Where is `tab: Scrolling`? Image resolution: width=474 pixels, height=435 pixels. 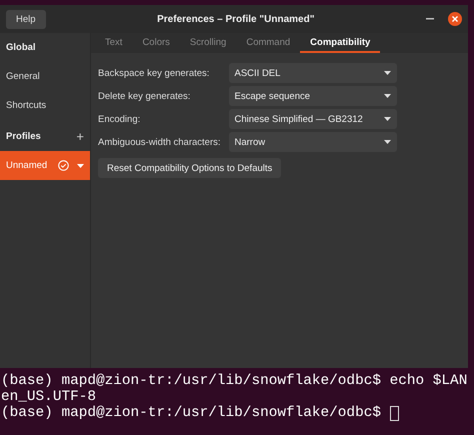
tab: Scrolling is located at coordinates (208, 43).